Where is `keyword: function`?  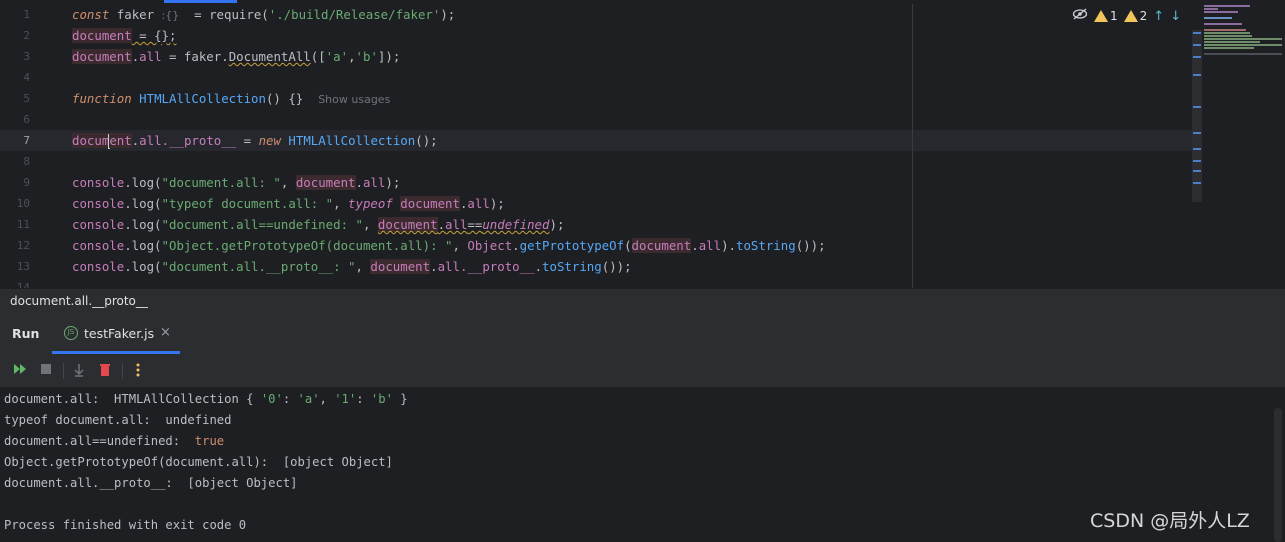 keyword: function is located at coordinates (102, 98).